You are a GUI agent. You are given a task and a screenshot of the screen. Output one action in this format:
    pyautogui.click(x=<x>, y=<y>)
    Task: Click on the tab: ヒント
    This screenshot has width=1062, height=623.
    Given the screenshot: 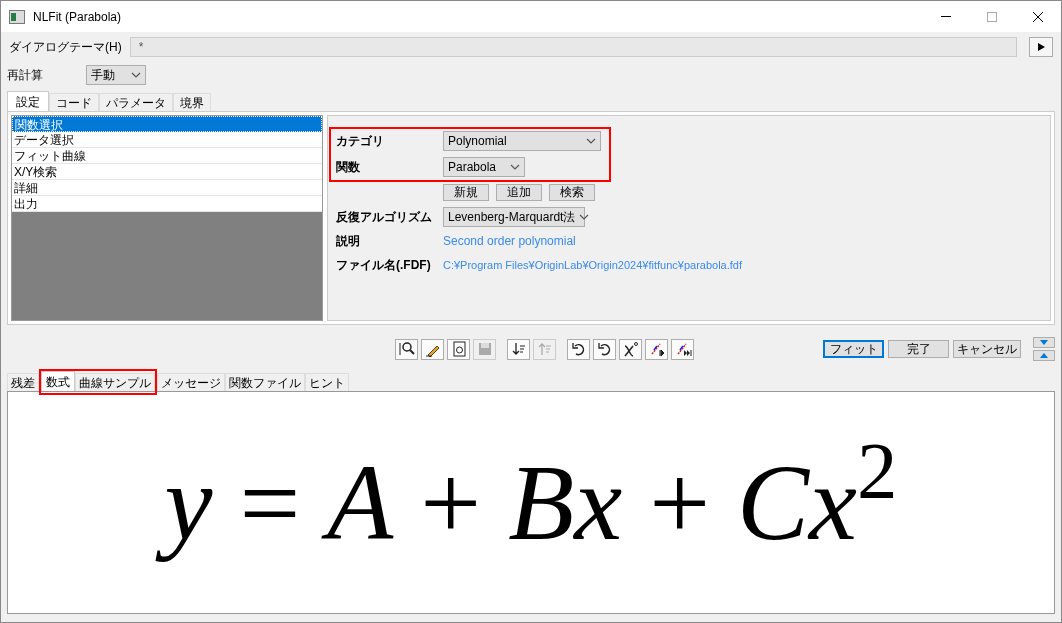 What is the action you would take?
    pyautogui.click(x=327, y=382)
    